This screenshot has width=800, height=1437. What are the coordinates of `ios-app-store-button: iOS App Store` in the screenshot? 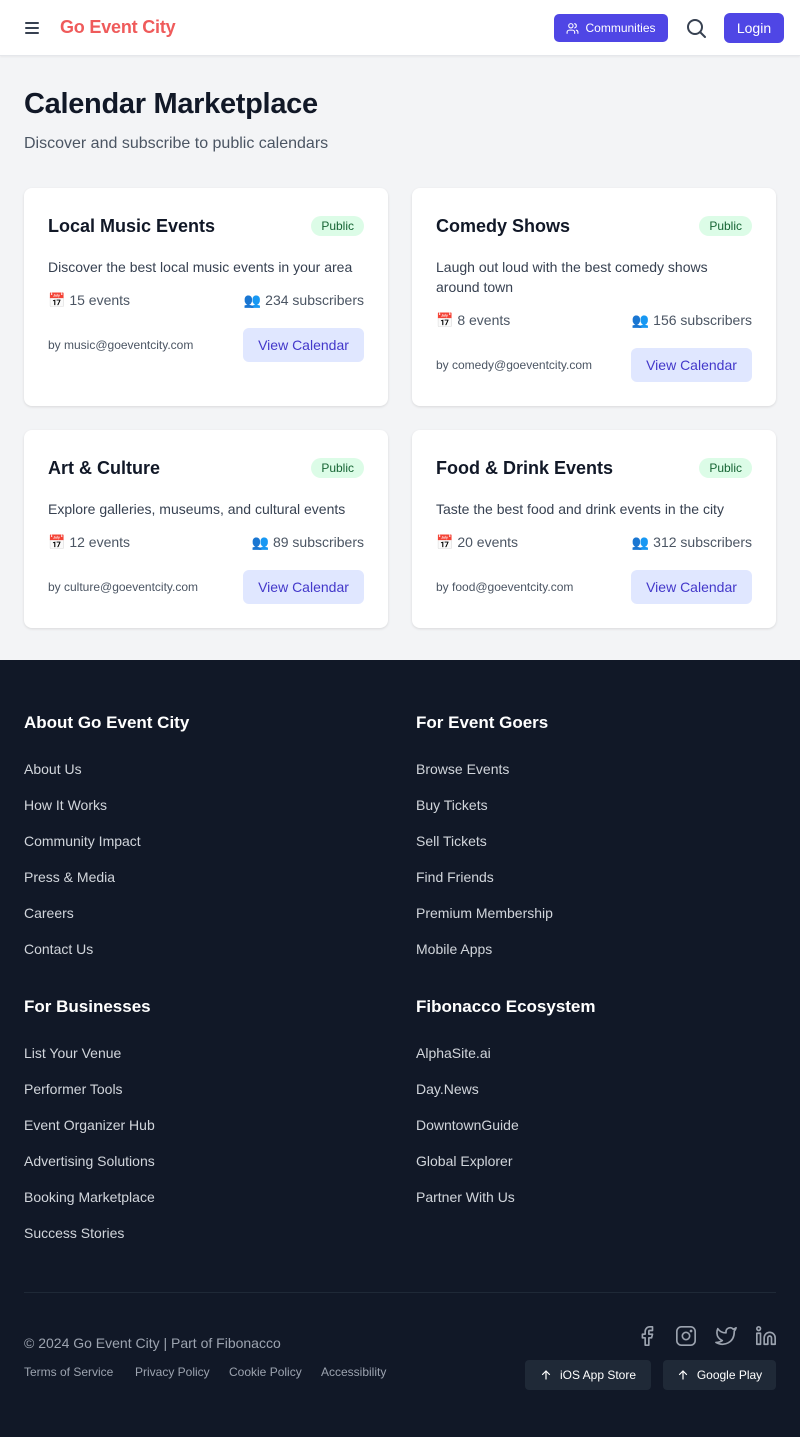 It's located at (588, 1375).